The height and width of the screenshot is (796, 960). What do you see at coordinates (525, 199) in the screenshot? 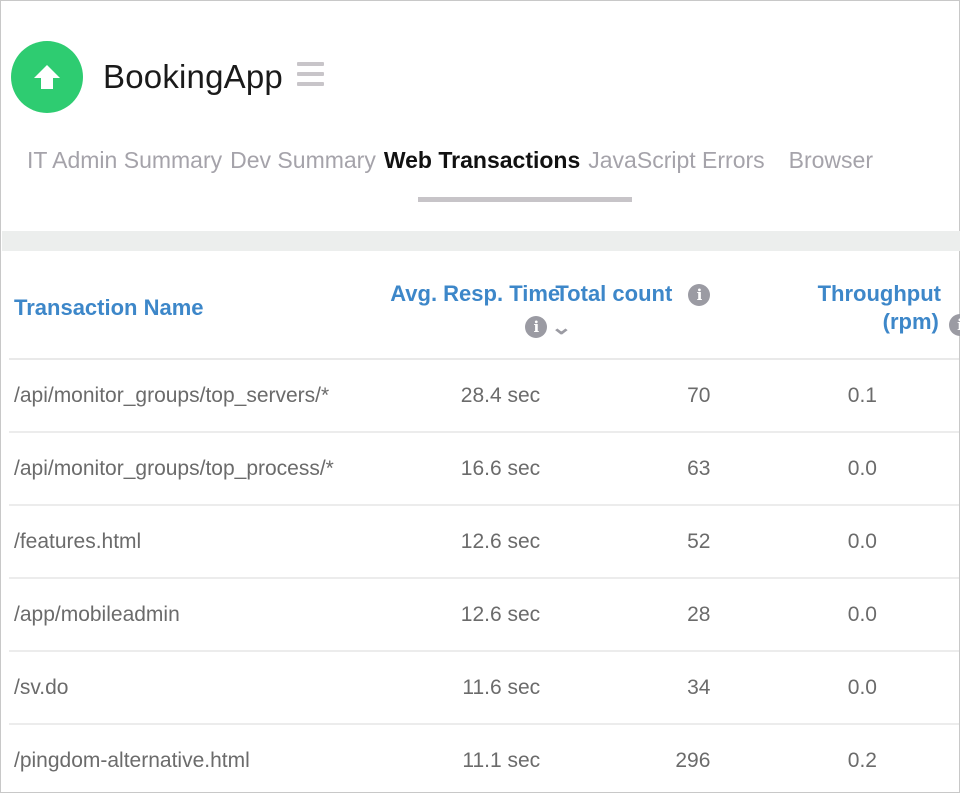
I see `active-tab-indicator` at bounding box center [525, 199].